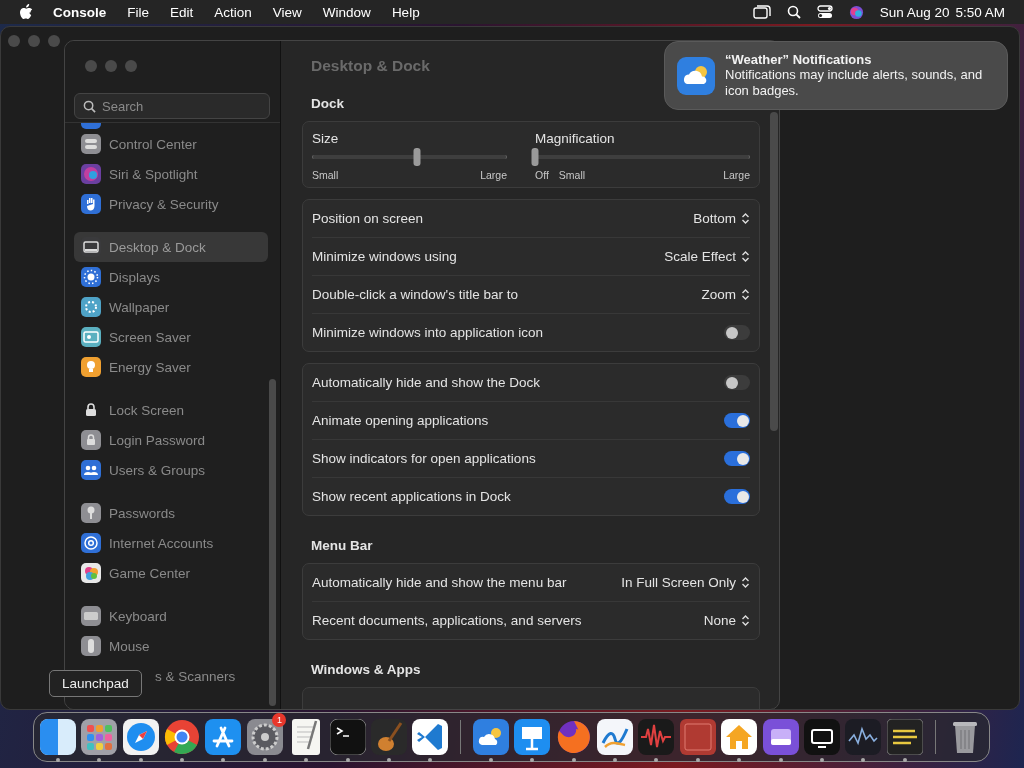 This screenshot has width=1024, height=768. What do you see at coordinates (904, 737) in the screenshot?
I see `log-icon` at bounding box center [904, 737].